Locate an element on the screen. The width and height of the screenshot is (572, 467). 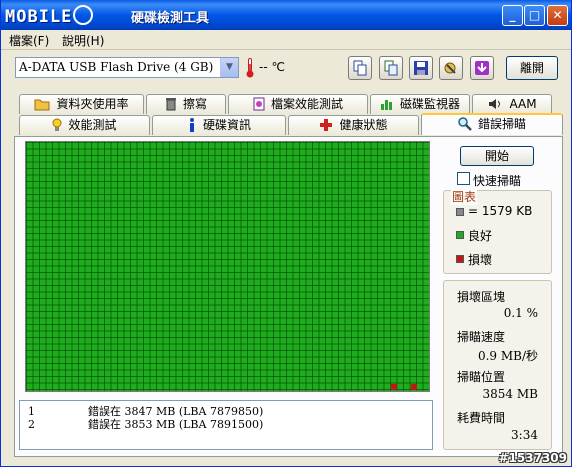
elapsed-time-label: 耗費時間 is located at coordinates (481, 418).